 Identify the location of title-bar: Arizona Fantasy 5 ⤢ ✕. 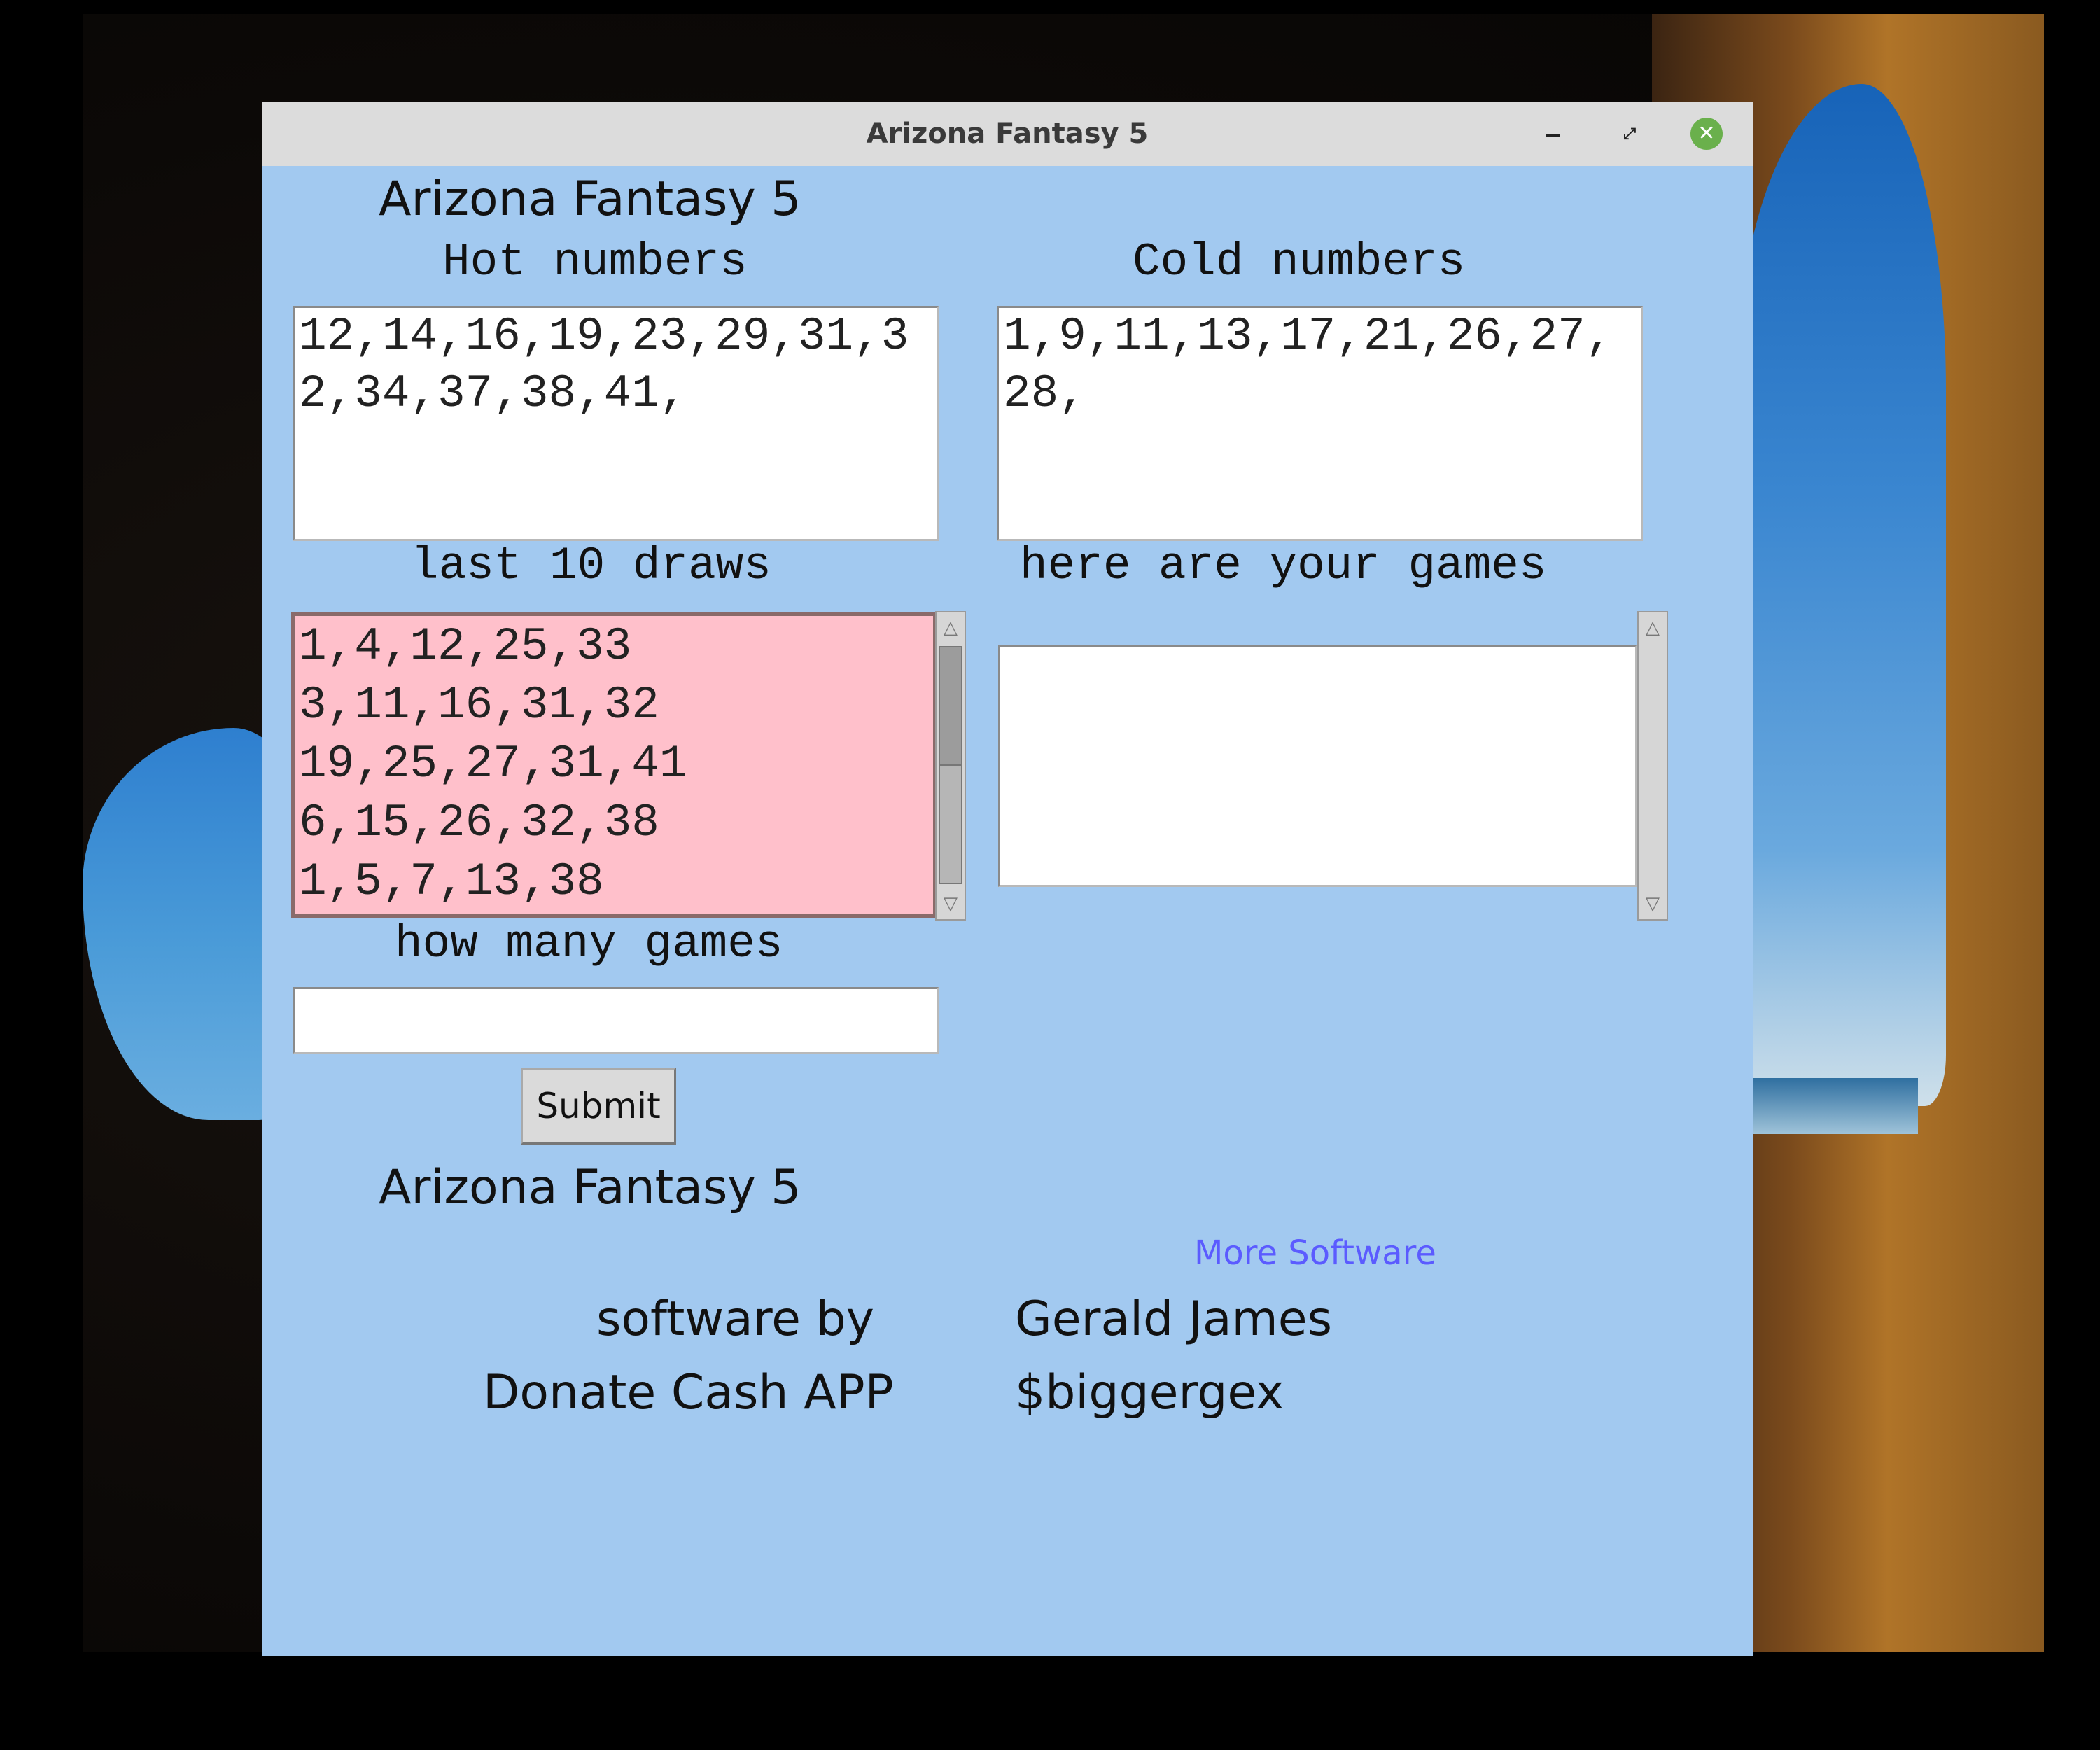
(1007, 134).